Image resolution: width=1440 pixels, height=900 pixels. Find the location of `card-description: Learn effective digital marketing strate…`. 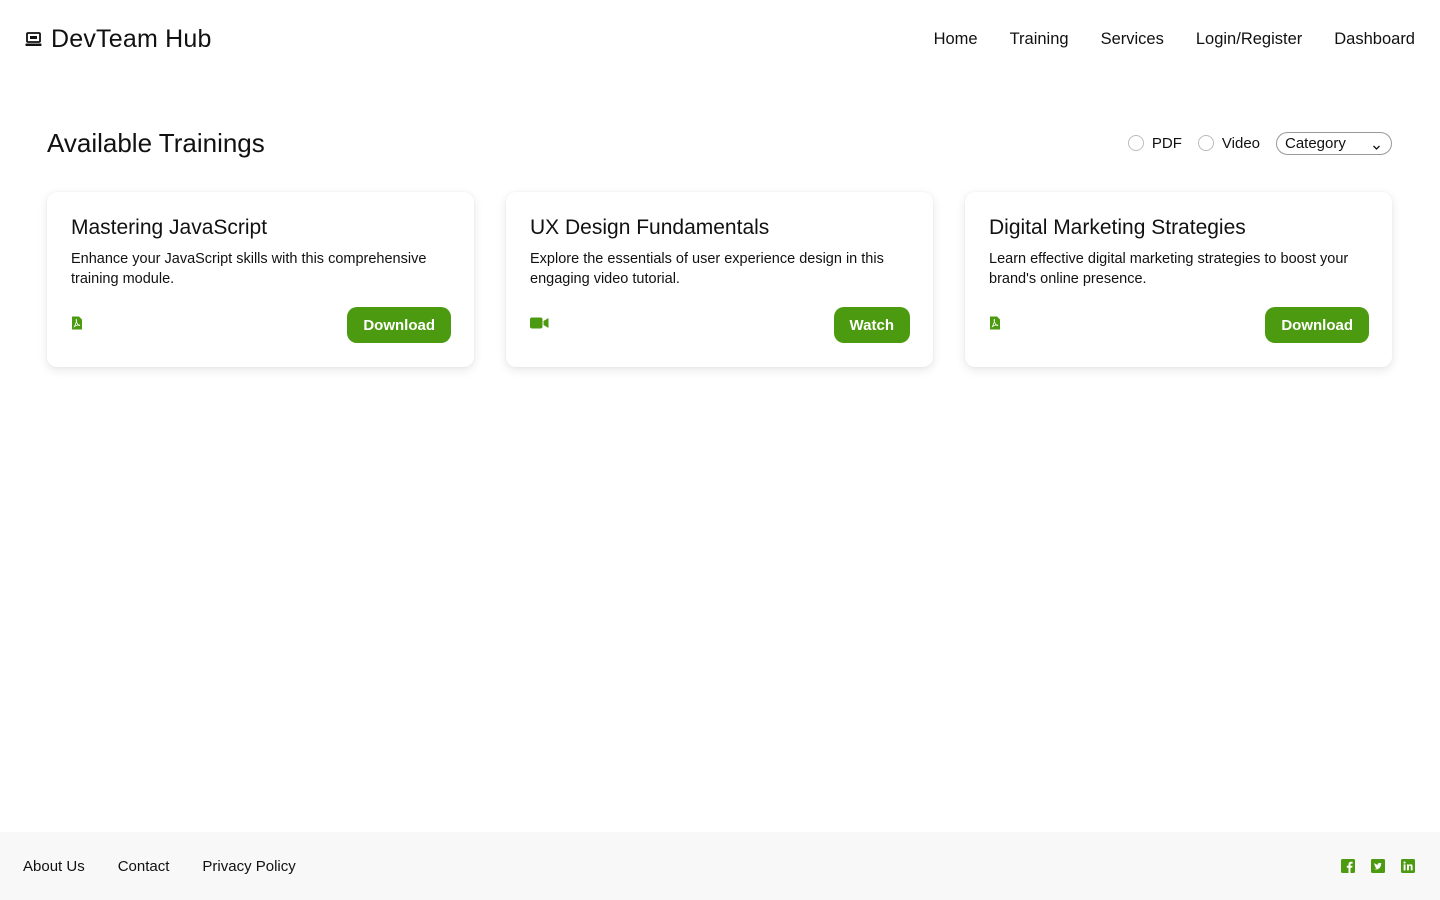

card-description: Learn effective digital marketing strate… is located at coordinates (1169, 269).